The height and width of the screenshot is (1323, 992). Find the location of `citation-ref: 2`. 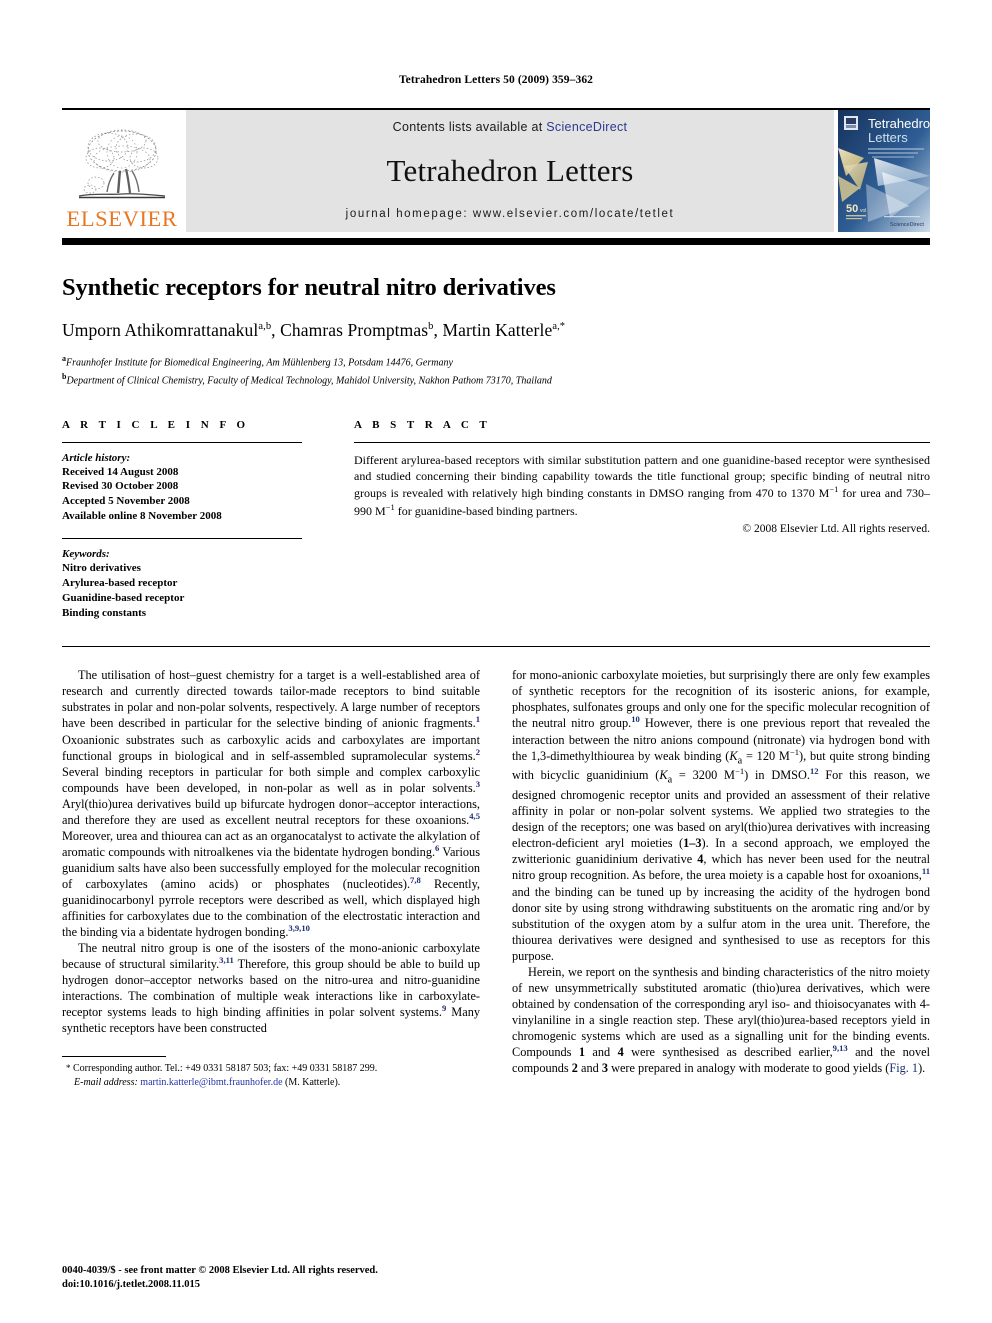

citation-ref: 2 is located at coordinates (478, 751).